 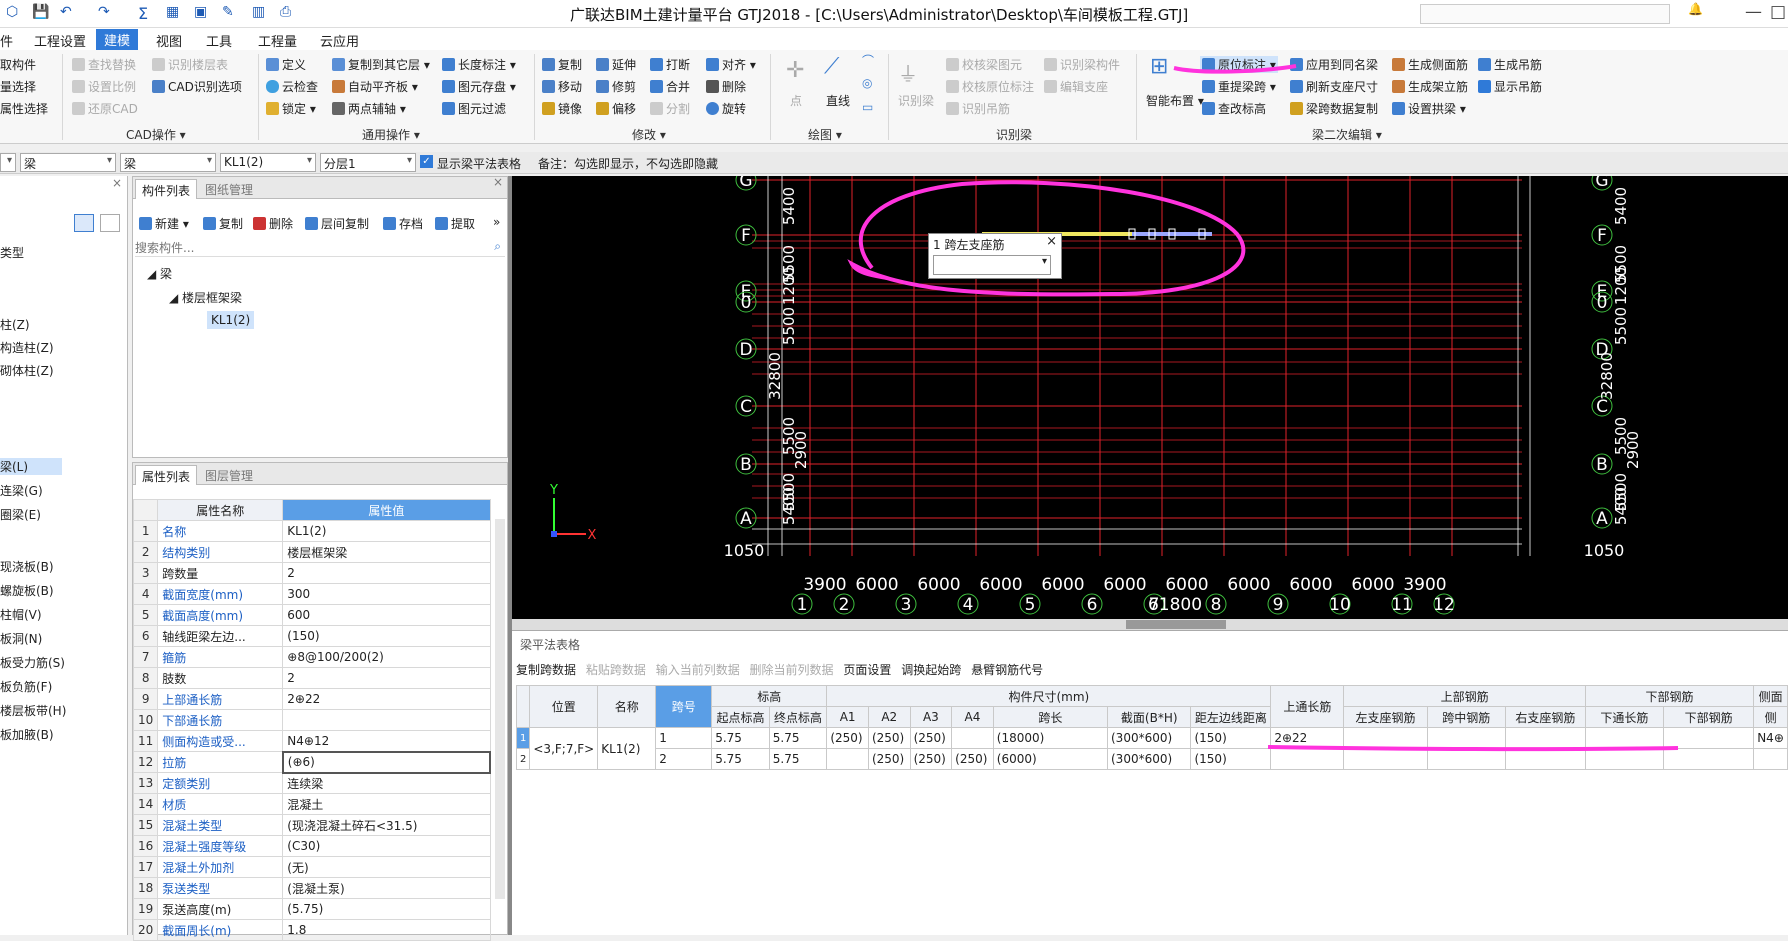 I want to click on copy-to-layer-button: 复制到其它层 ▾, so click(x=381, y=64).